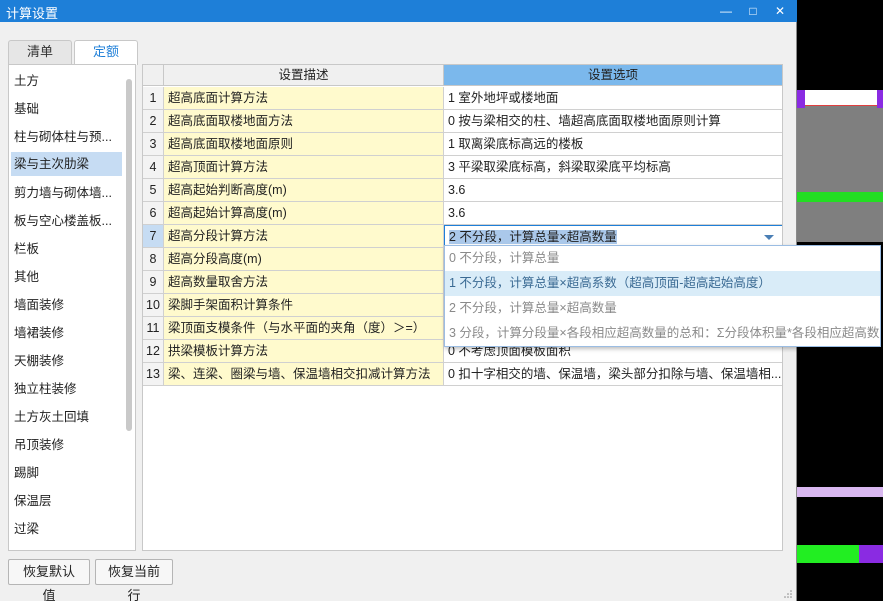  I want to click on row-value: 1 取离梁底标高远的楼板, so click(613, 144).